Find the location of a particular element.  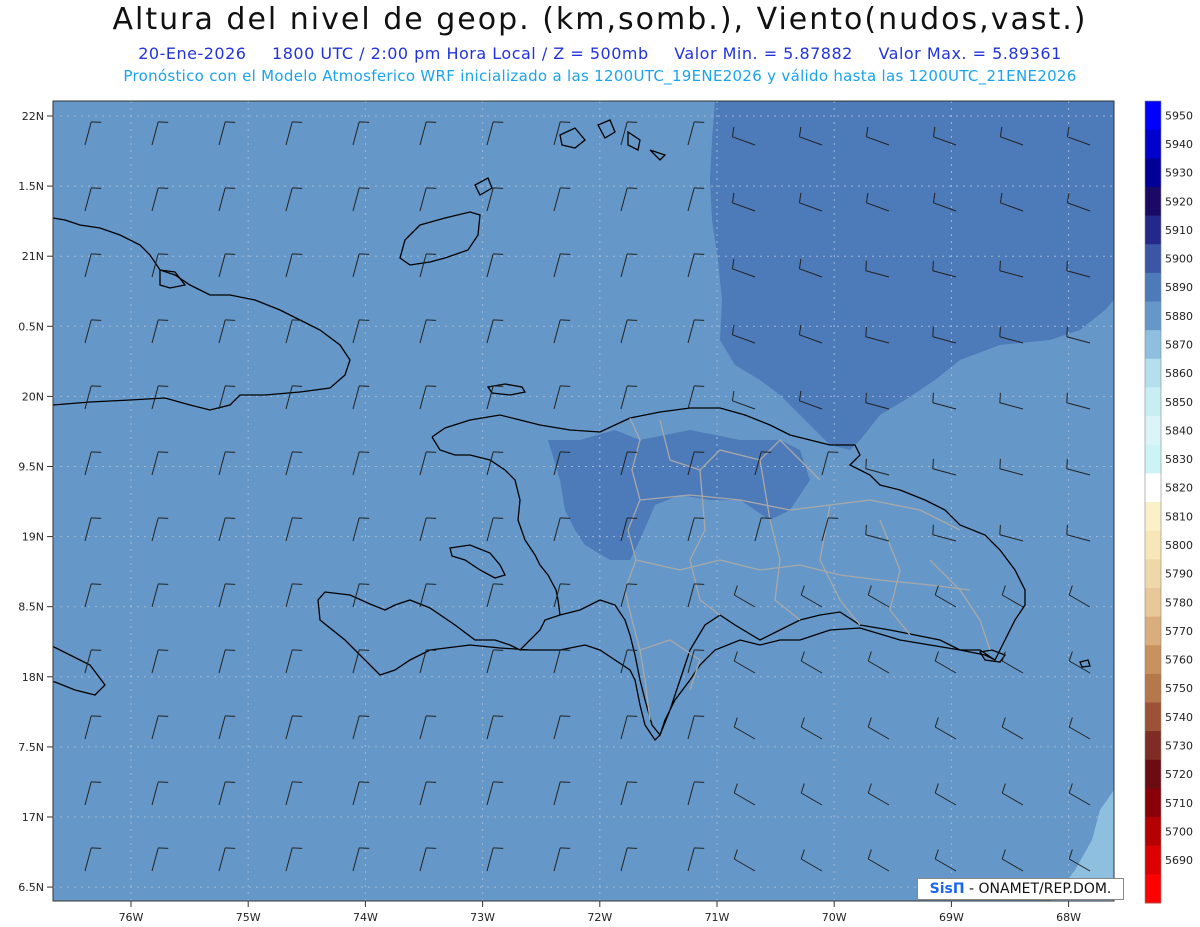

lat-tick-label: 22N is located at coordinates (33, 116).